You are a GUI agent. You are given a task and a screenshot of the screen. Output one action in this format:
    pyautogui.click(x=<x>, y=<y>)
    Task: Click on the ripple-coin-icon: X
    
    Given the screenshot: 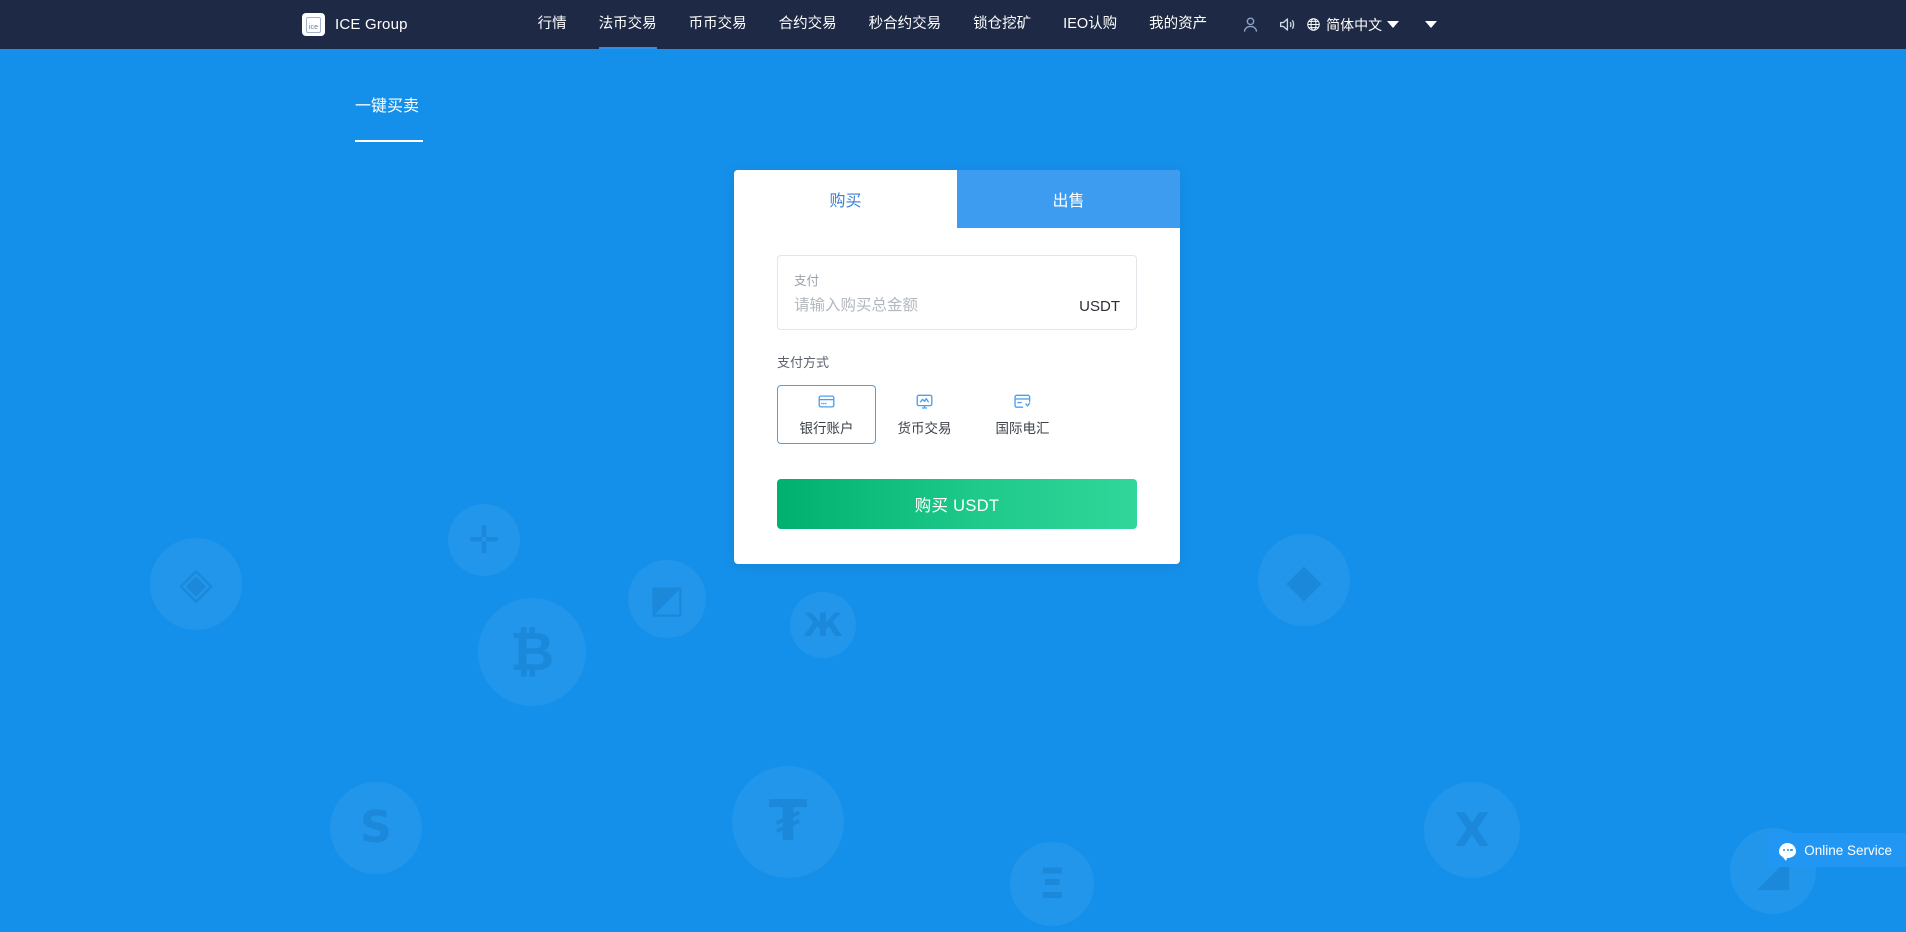 What is the action you would take?
    pyautogui.click(x=1472, y=830)
    